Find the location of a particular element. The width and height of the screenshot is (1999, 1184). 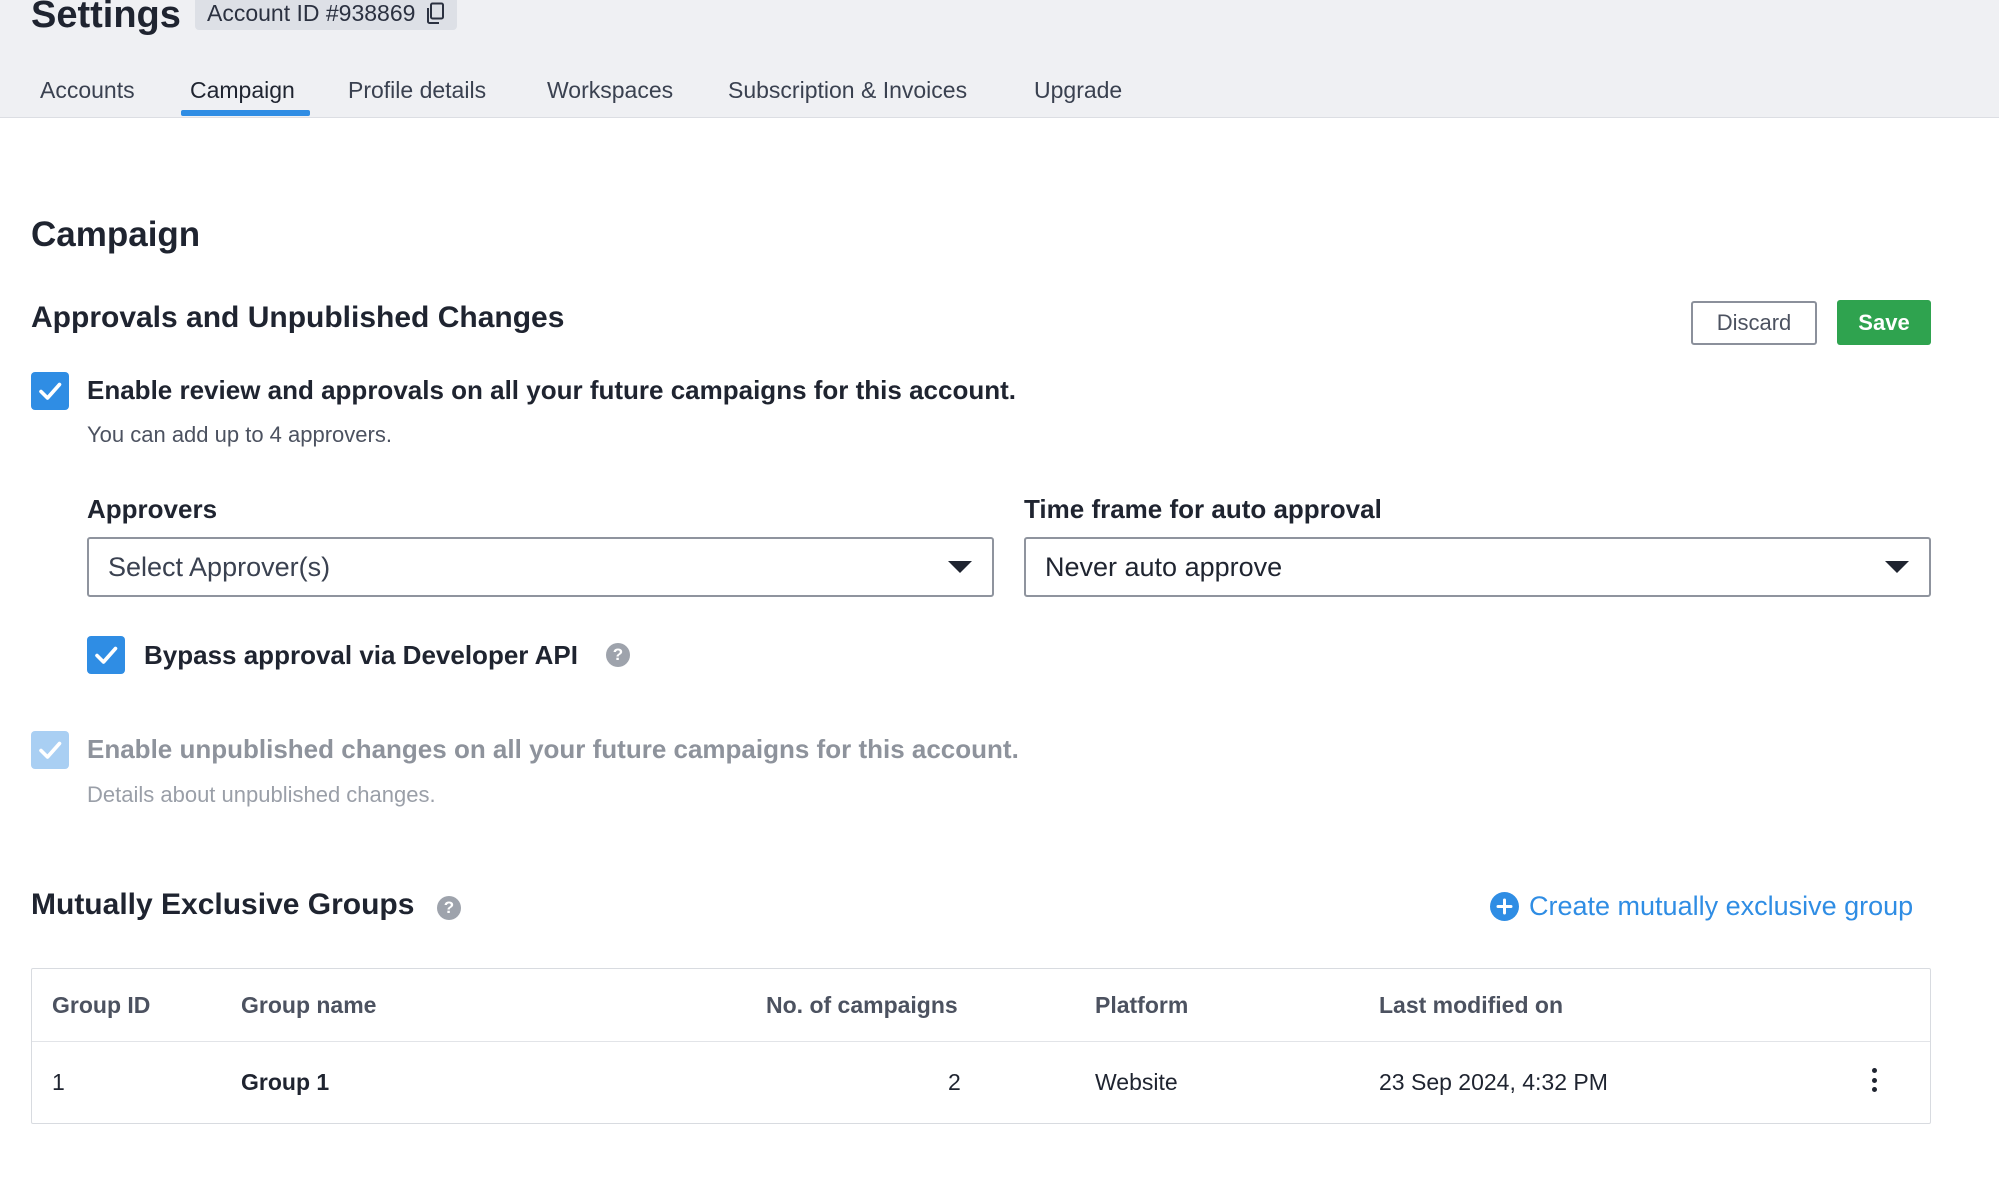

create-group-link: Create mutually exclusive group is located at coordinates (1701, 906).